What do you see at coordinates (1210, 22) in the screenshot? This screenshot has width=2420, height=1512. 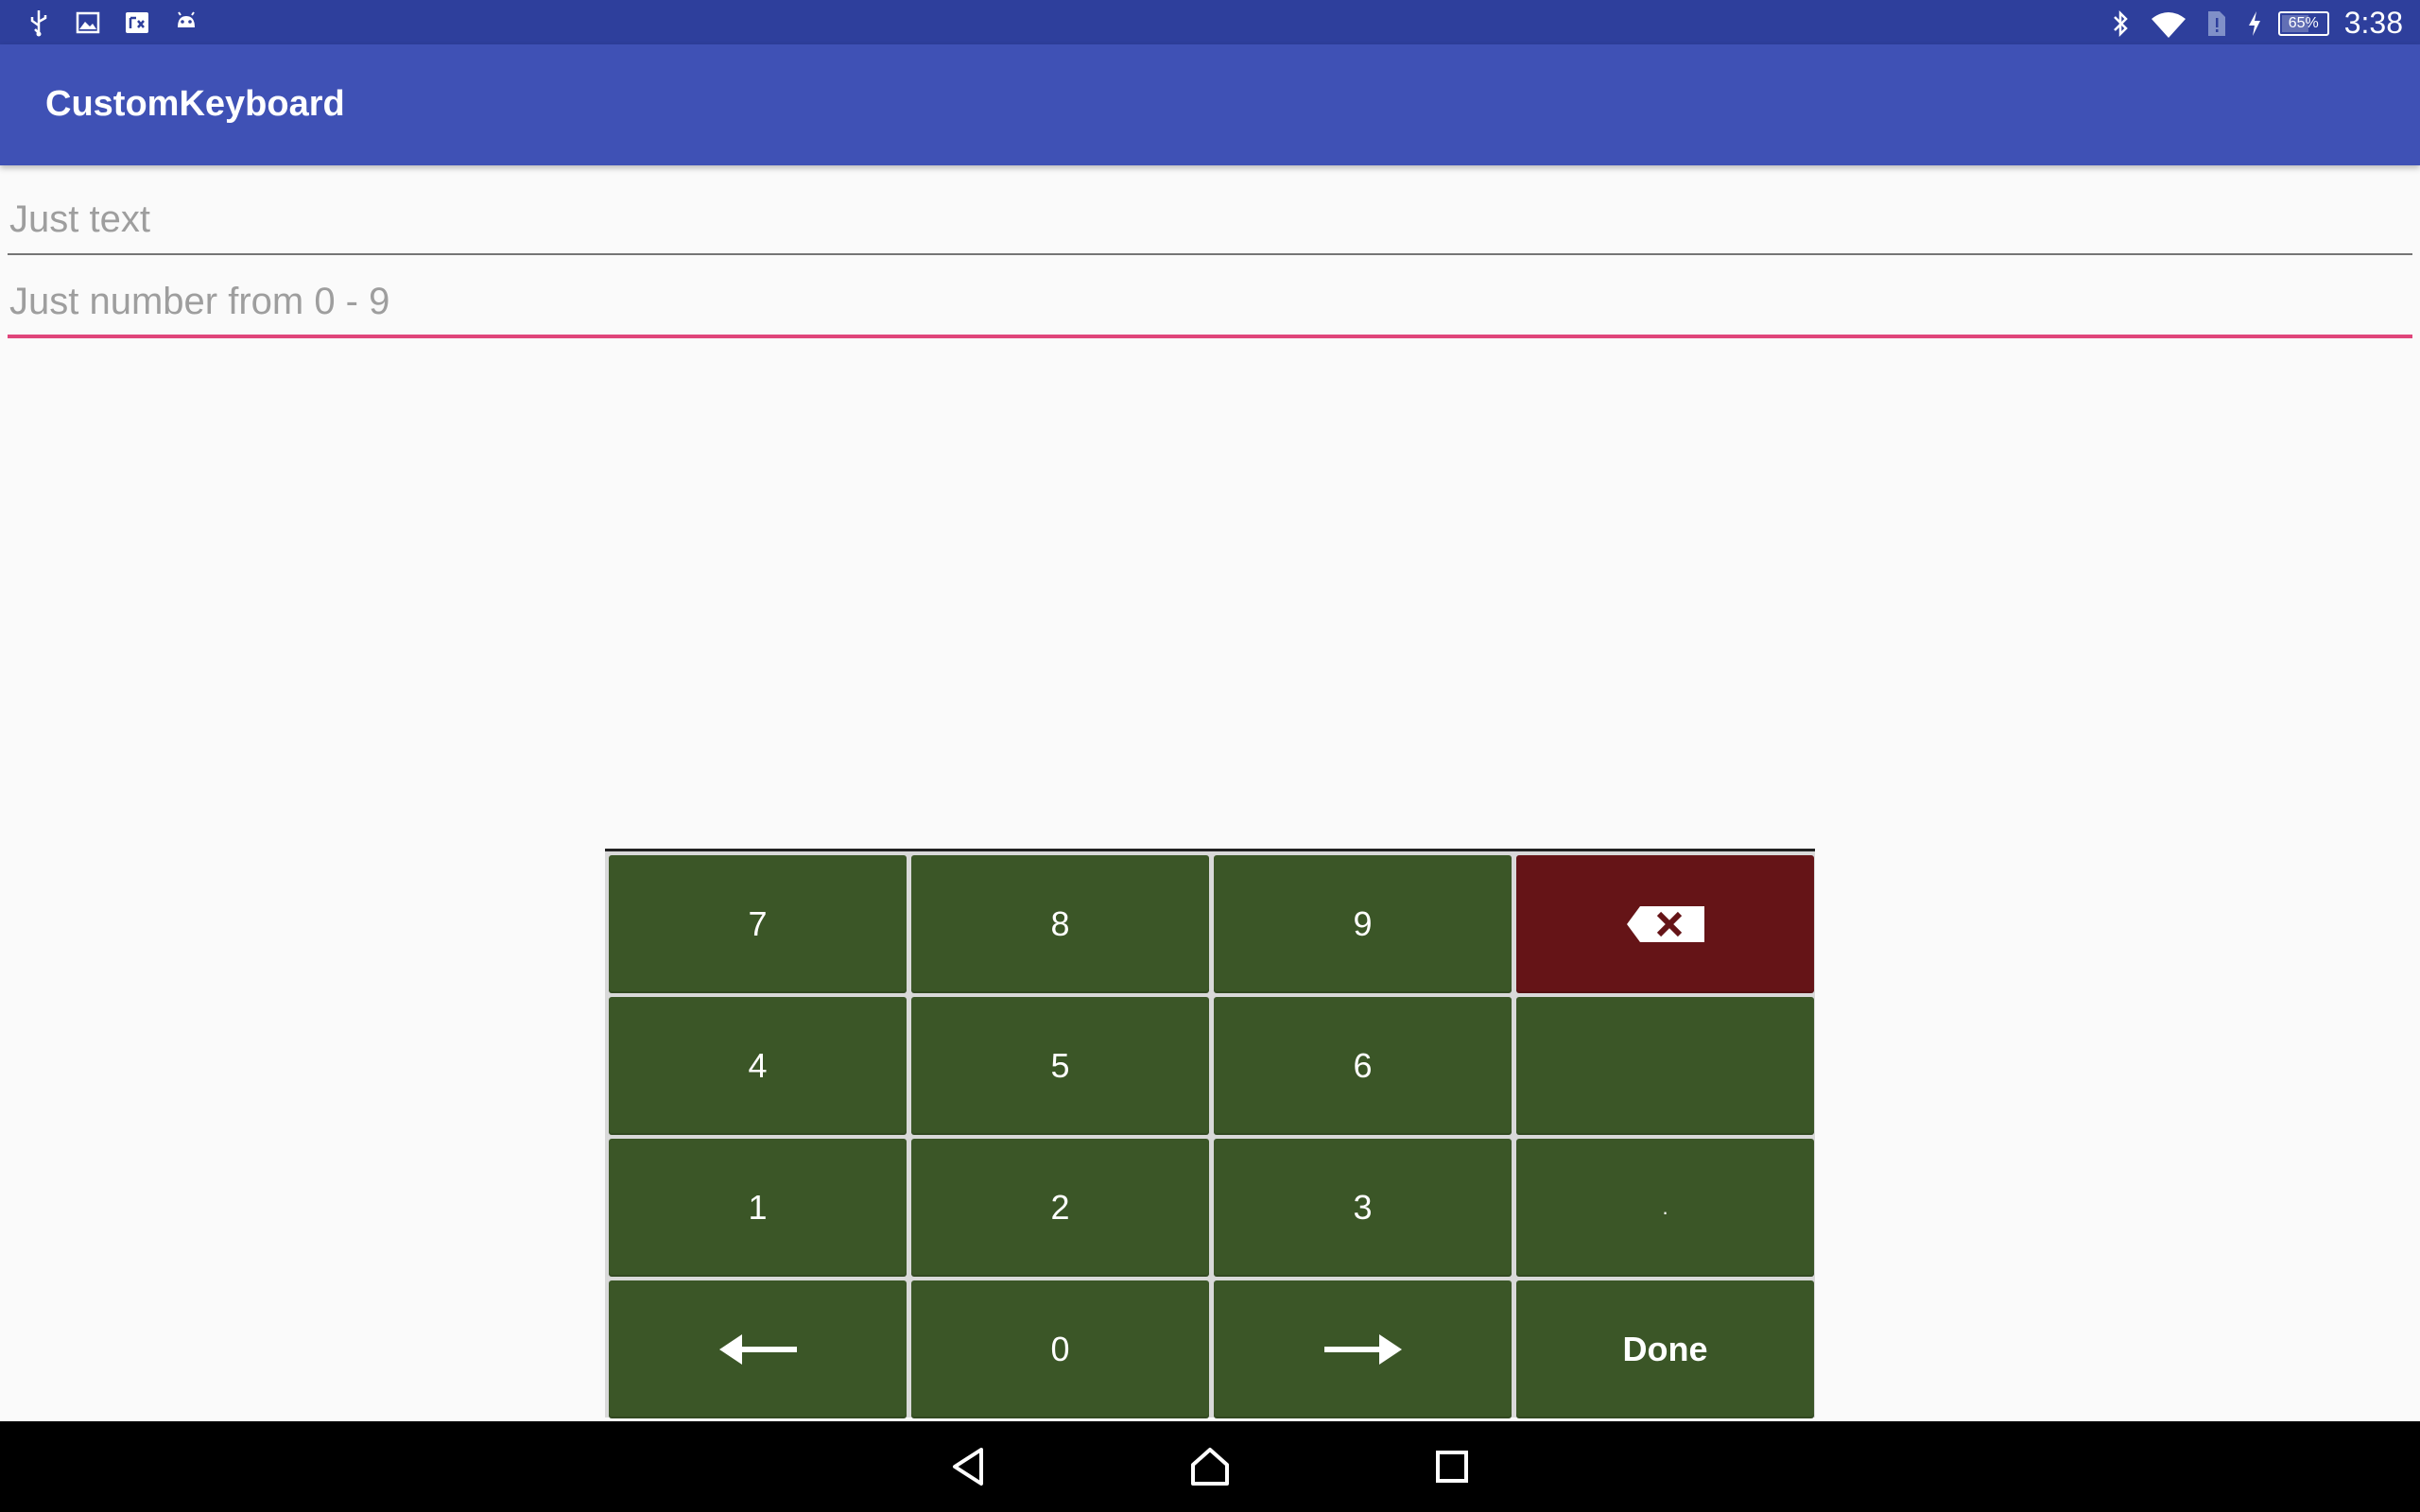 I see `status-bar: 65% 3:38` at bounding box center [1210, 22].